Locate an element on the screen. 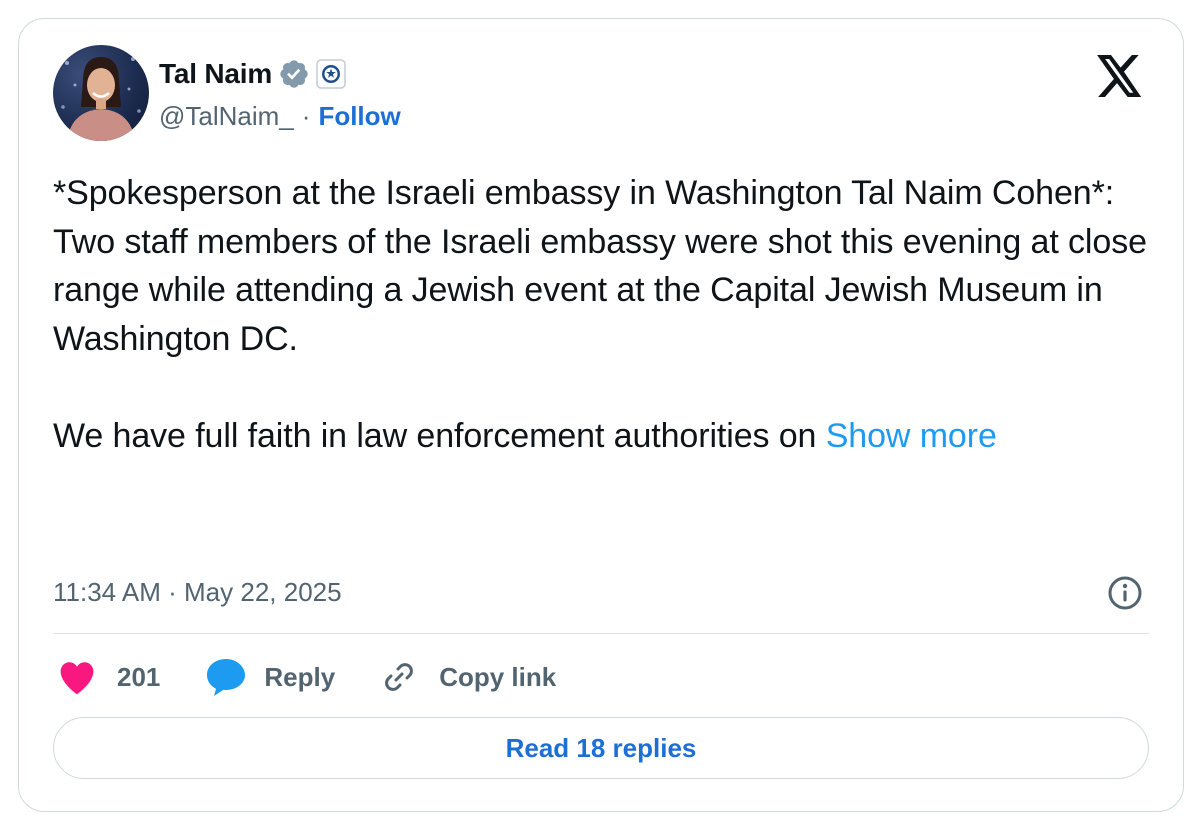 Image resolution: width=1200 pixels, height=826 pixels. verified-badge-icon is located at coordinates (294, 74).